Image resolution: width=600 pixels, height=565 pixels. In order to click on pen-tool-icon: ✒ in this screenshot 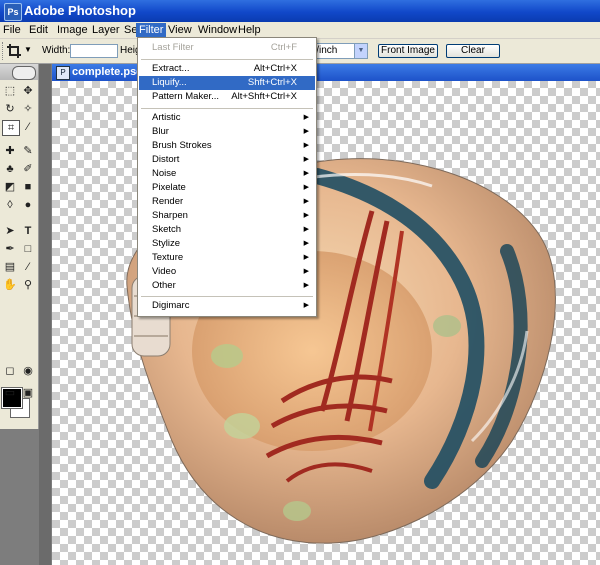, I will do `click(10, 249)`.